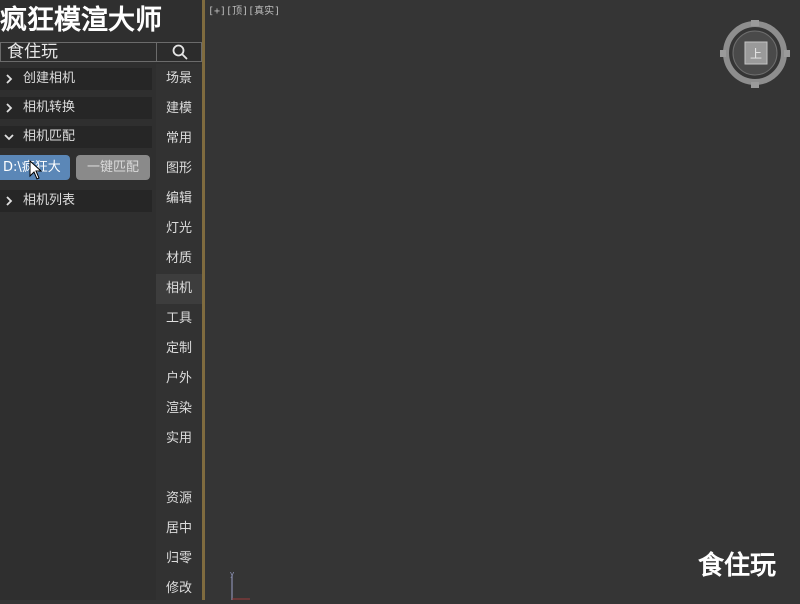 Image resolution: width=800 pixels, height=604 pixels. Describe the element at coordinates (49, 78) in the screenshot. I see `section-label: 创建相机` at that location.